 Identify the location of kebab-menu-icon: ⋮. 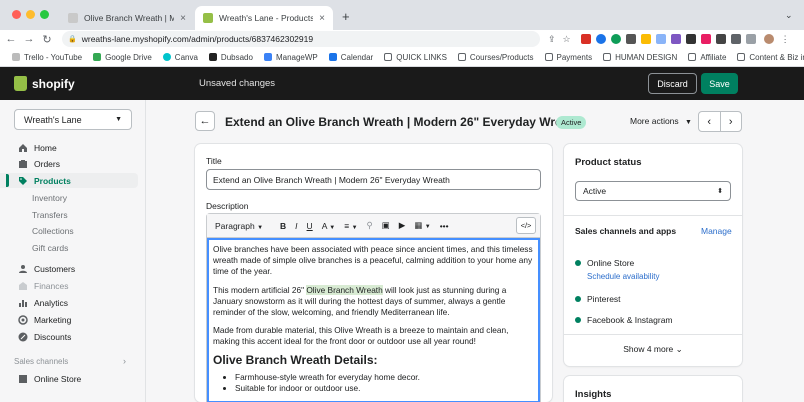
(785, 39).